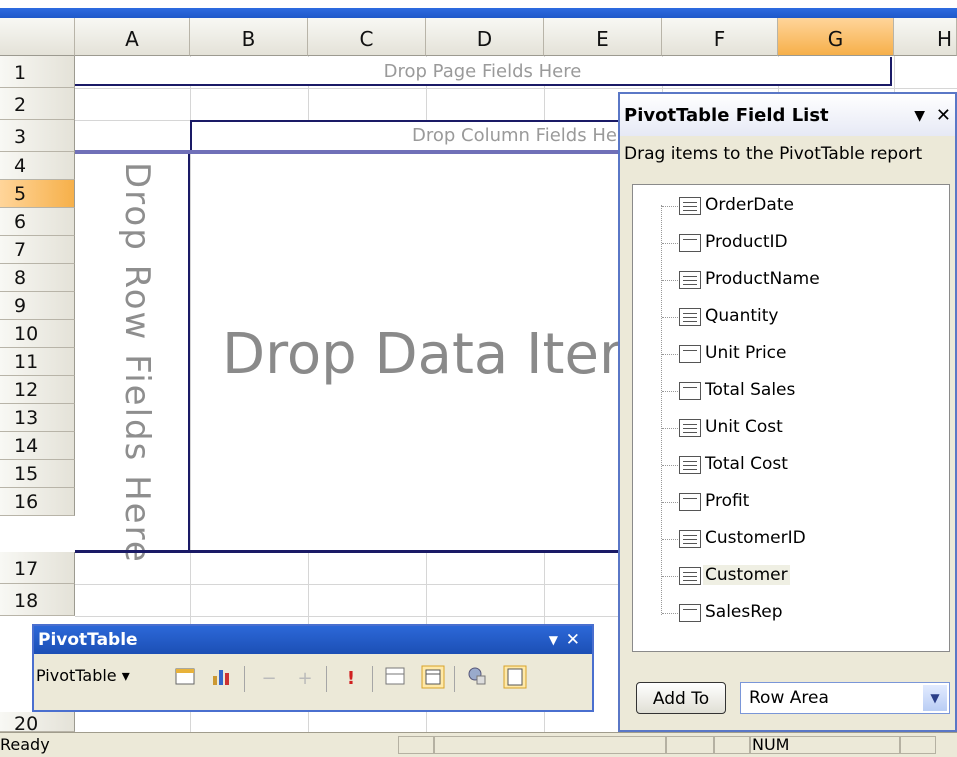 The image size is (957, 757). What do you see at coordinates (37, 194) in the screenshot?
I see `row-header-5: 5` at bounding box center [37, 194].